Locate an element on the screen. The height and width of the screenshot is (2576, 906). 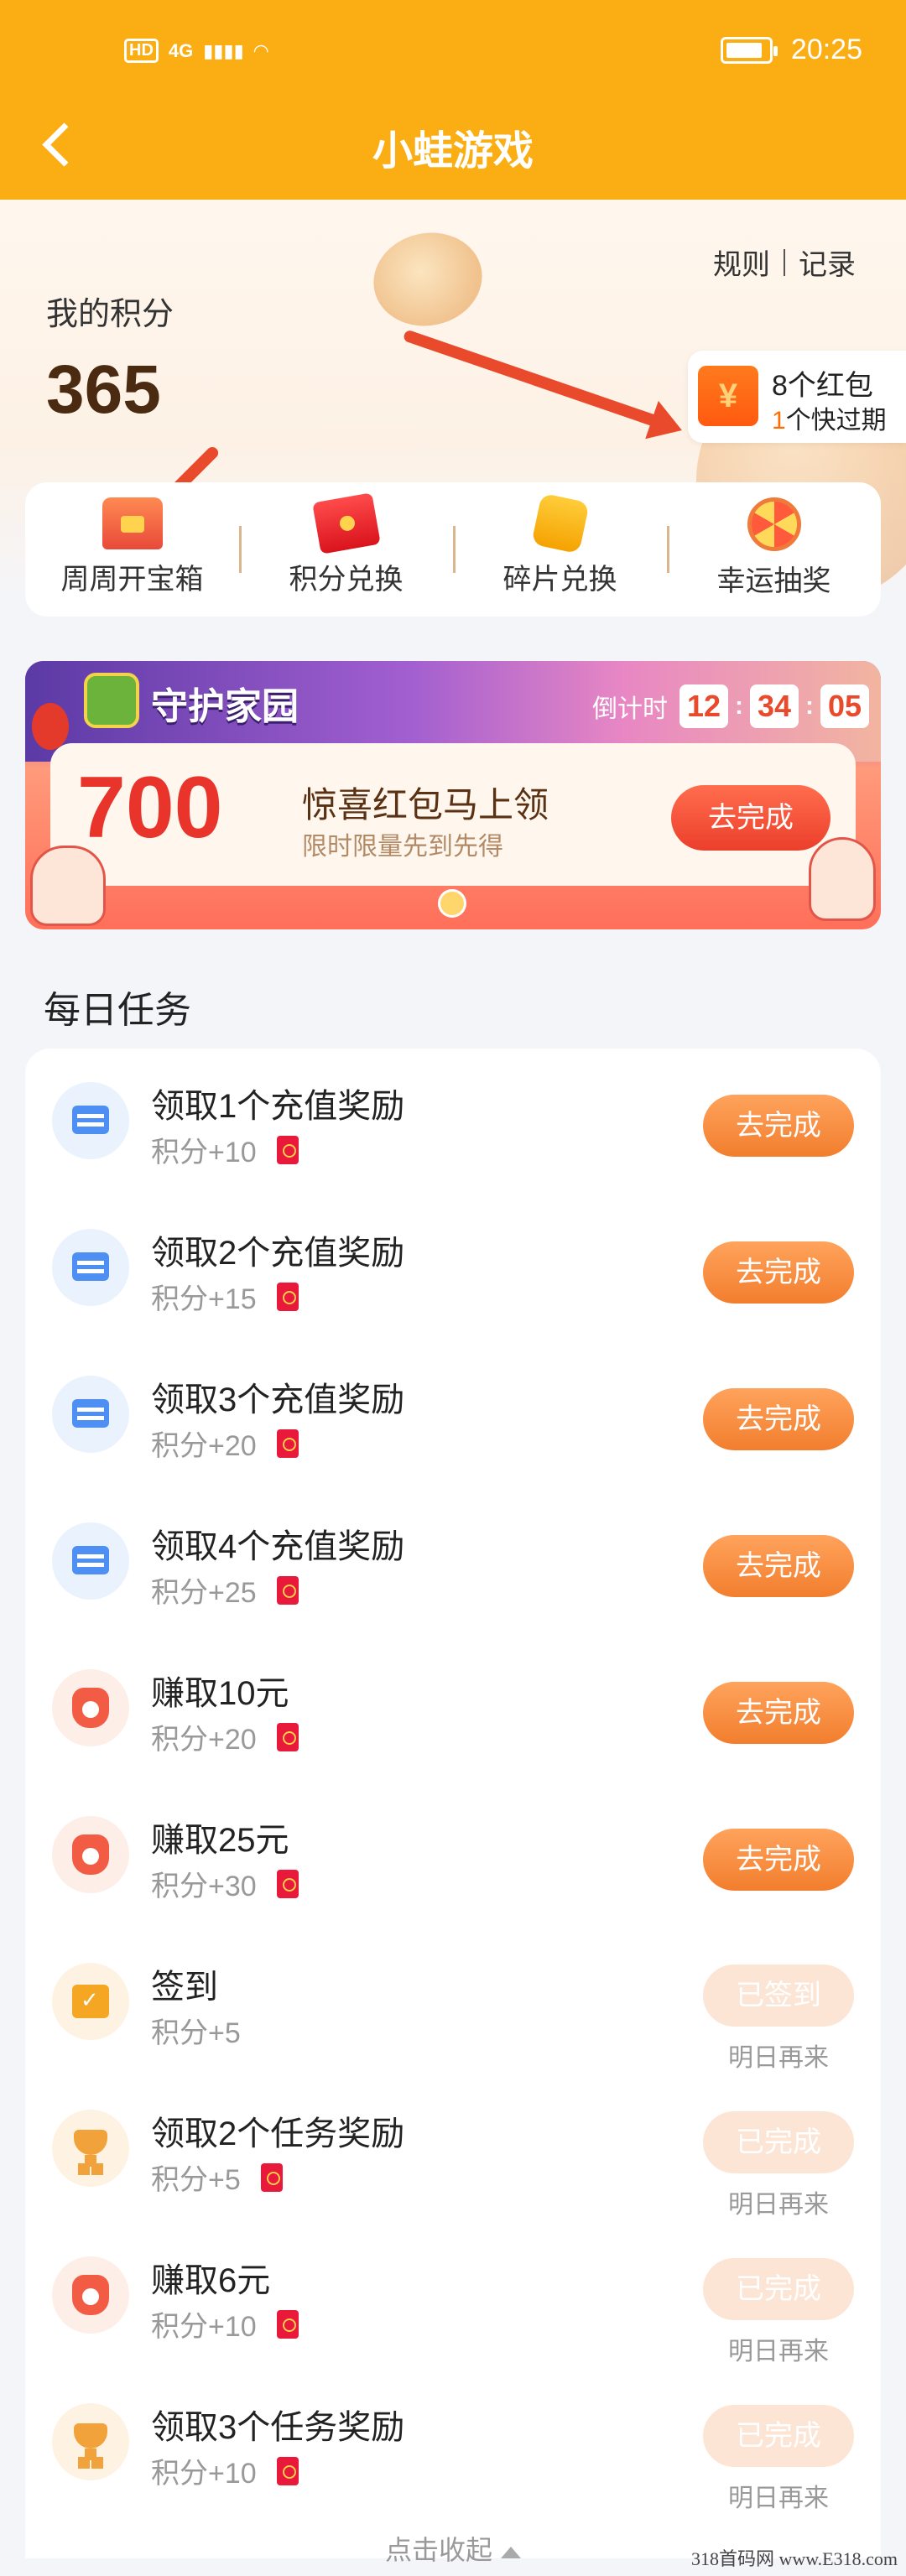
hd-icon: HD is located at coordinates (141, 51).